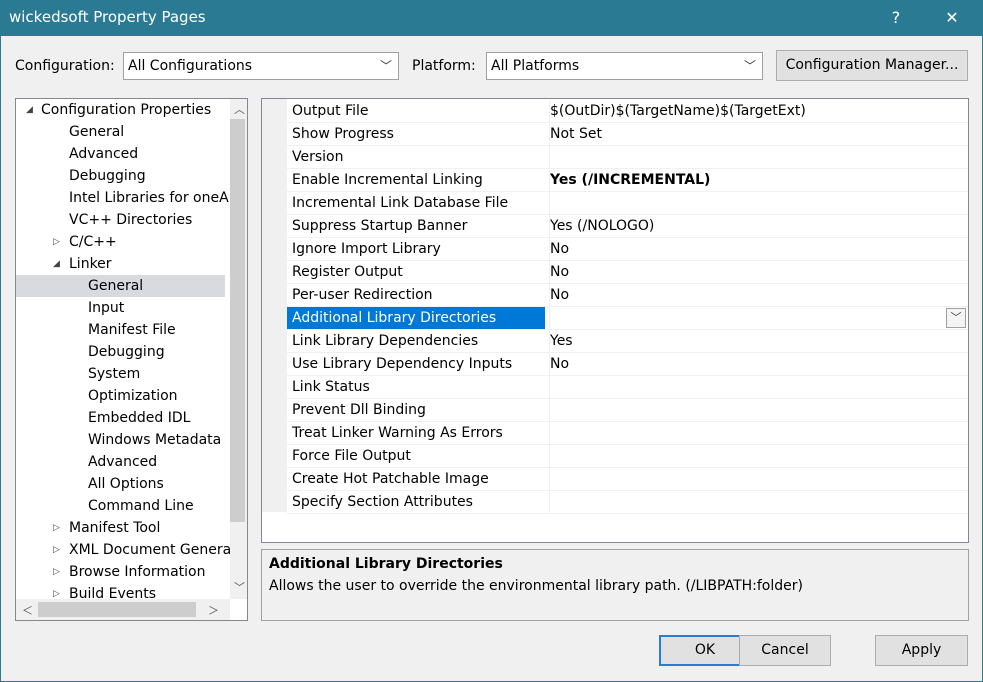 This screenshot has width=983, height=682. Describe the element at coordinates (416, 157) in the screenshot. I see `property-name: Version` at that location.